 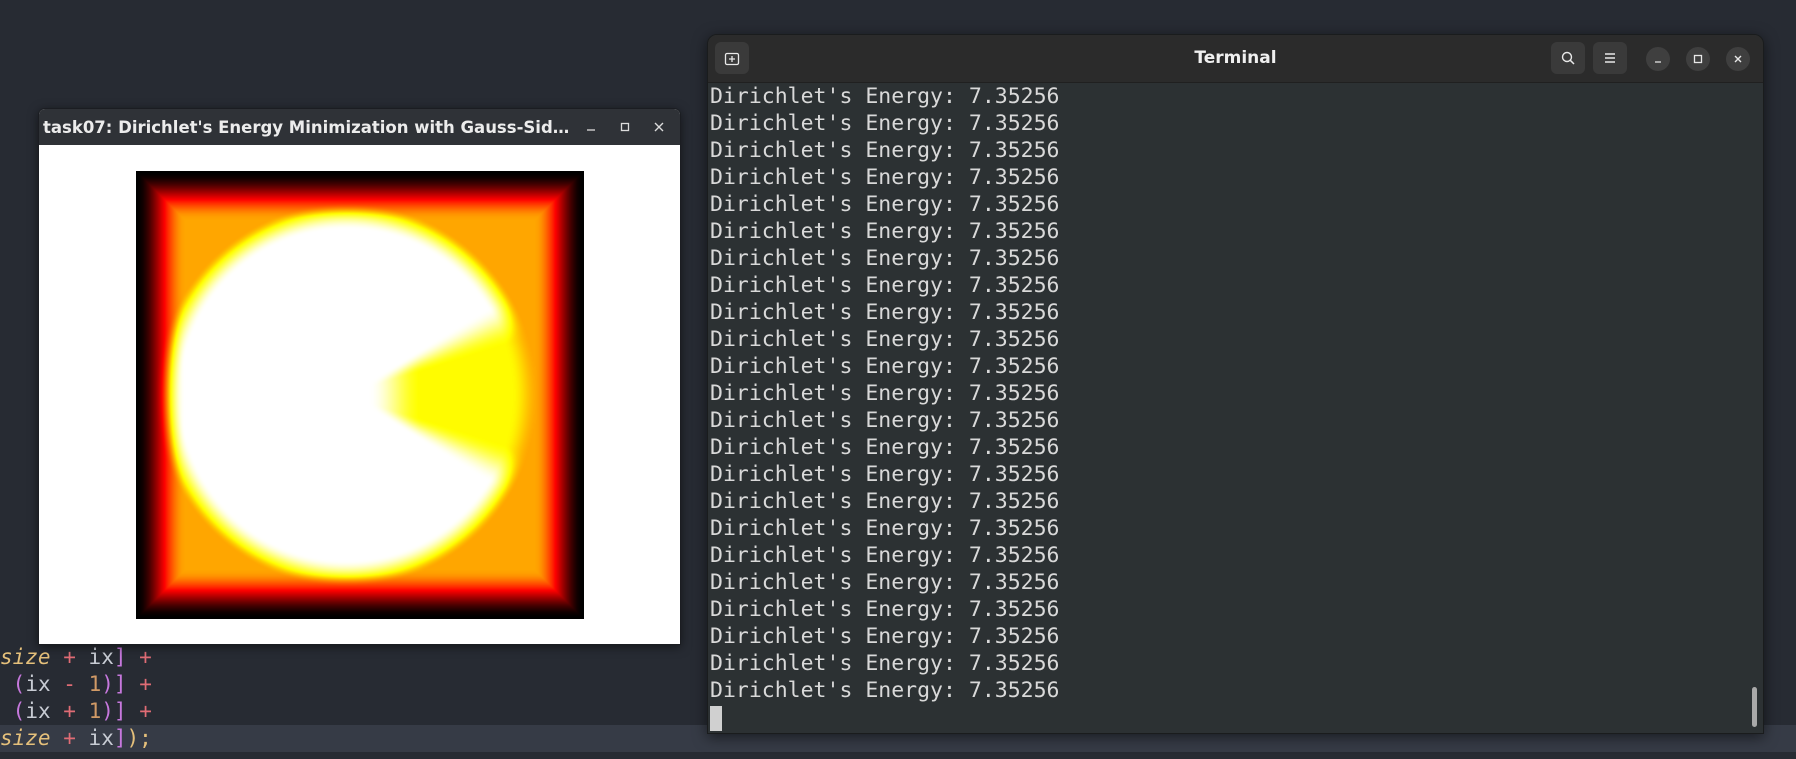 I want to click on hamburger-menu-icon, so click(x=1610, y=58).